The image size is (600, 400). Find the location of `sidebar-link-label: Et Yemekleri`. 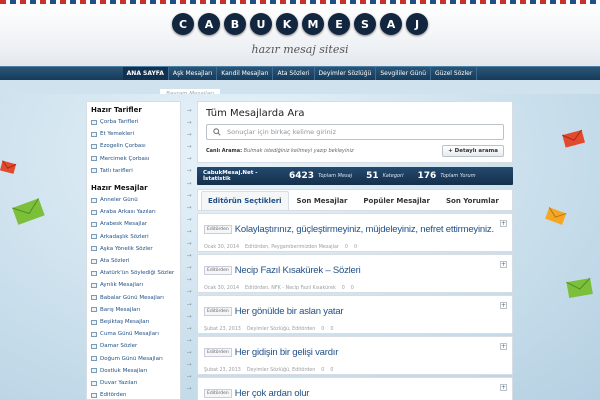

sidebar-link-label: Et Yemekleri is located at coordinates (117, 134).